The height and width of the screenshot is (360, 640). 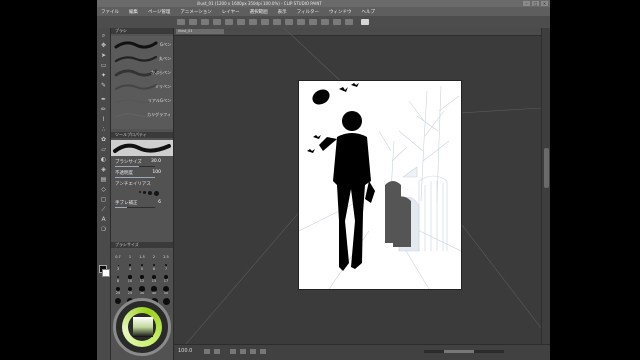 I want to click on save-icon, so click(x=205, y=22).